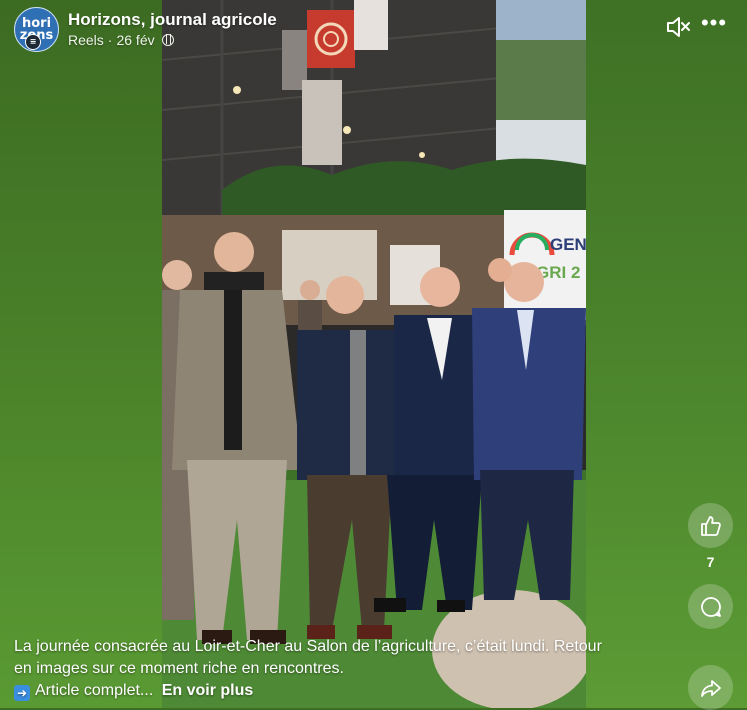 The image size is (747, 710). What do you see at coordinates (714, 26) in the screenshot?
I see `more-icon: •••` at bounding box center [714, 26].